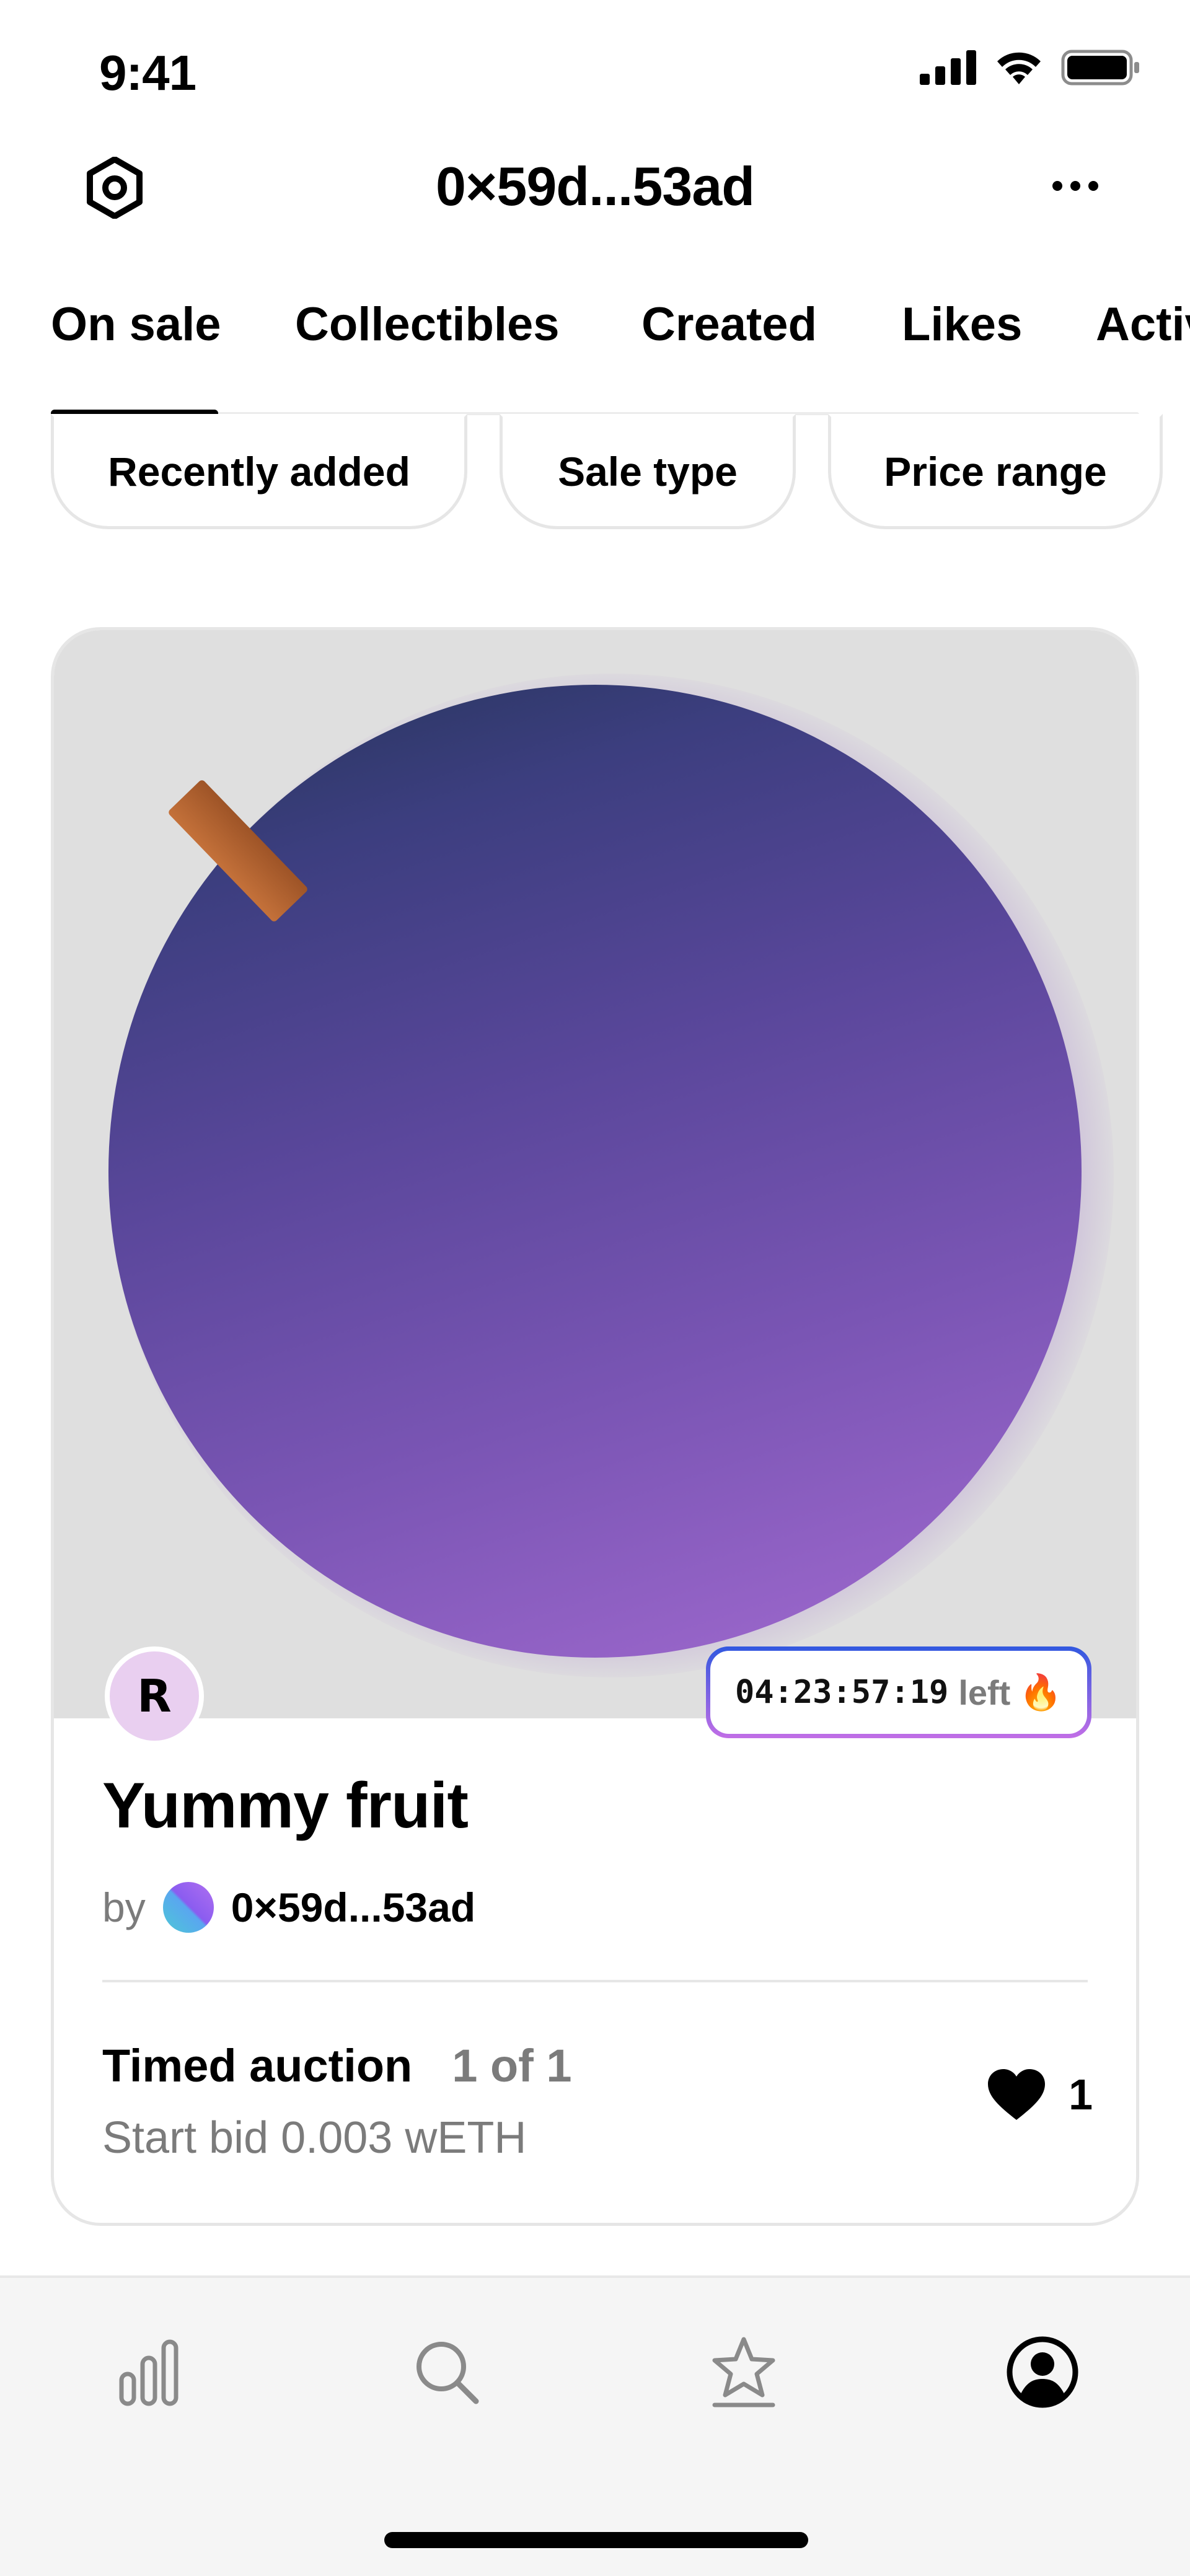 The height and width of the screenshot is (2576, 1190). Describe the element at coordinates (257, 2066) in the screenshot. I see `sale-type-label: Timed auction` at that location.